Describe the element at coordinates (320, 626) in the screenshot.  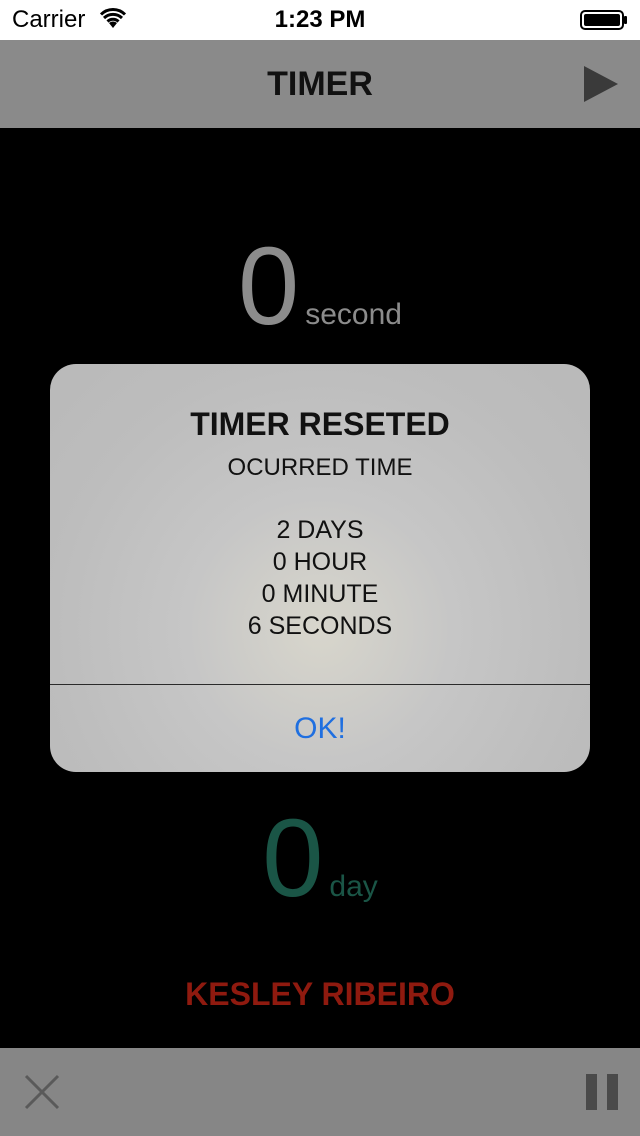
I see `alert-line-seconds: 6 SECONDS` at that location.